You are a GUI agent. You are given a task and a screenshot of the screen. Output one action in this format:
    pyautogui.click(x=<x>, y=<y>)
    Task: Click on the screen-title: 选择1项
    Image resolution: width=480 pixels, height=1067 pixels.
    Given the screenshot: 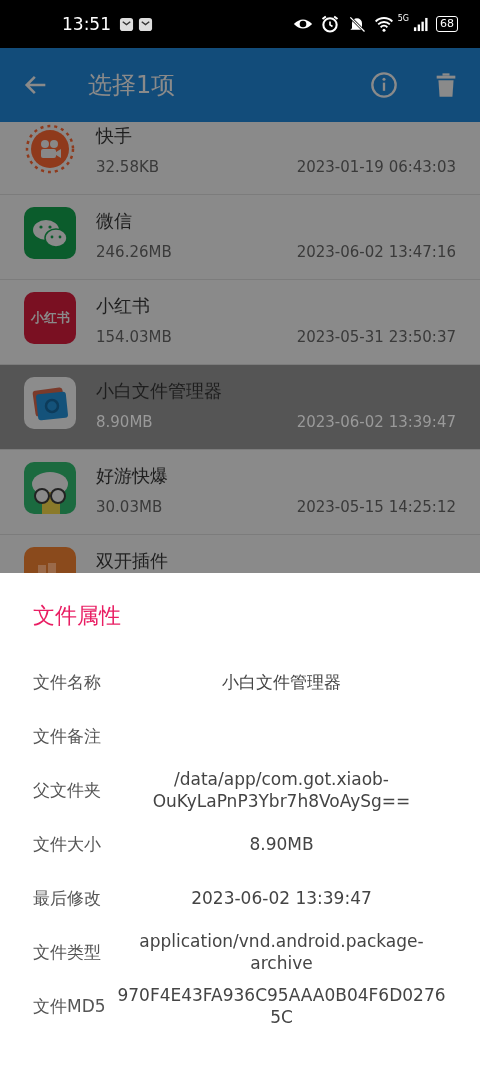 What is the action you would take?
    pyautogui.click(x=132, y=85)
    